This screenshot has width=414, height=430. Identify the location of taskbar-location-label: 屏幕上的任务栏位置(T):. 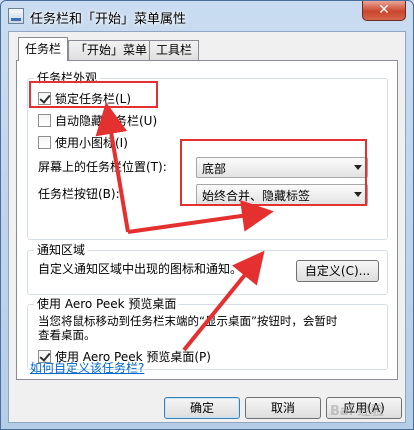
(102, 167).